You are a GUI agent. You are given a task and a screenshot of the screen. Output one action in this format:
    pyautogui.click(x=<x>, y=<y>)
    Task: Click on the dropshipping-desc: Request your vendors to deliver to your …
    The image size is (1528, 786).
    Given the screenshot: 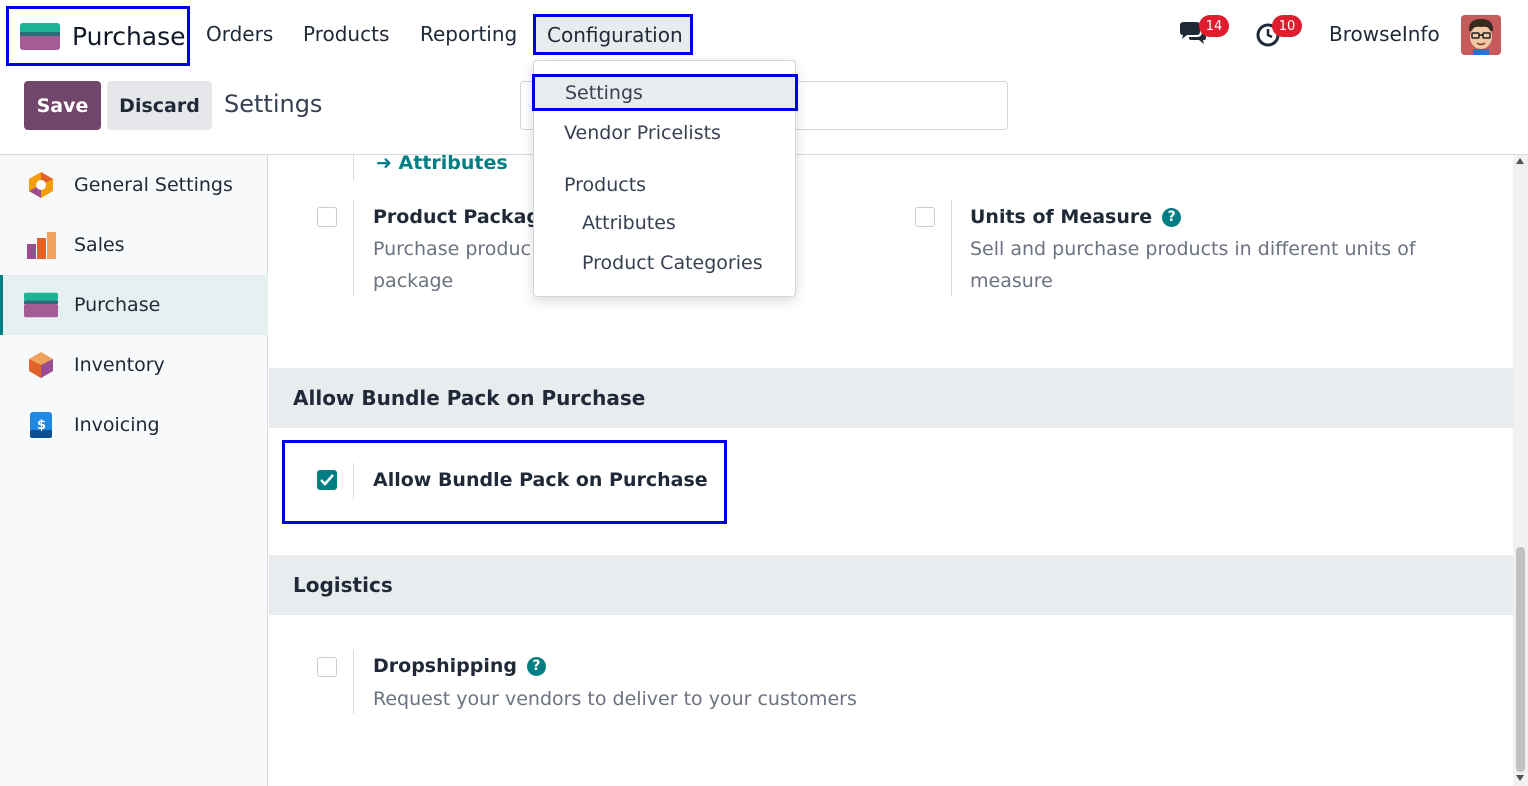 What is the action you would take?
    pyautogui.click(x=615, y=699)
    